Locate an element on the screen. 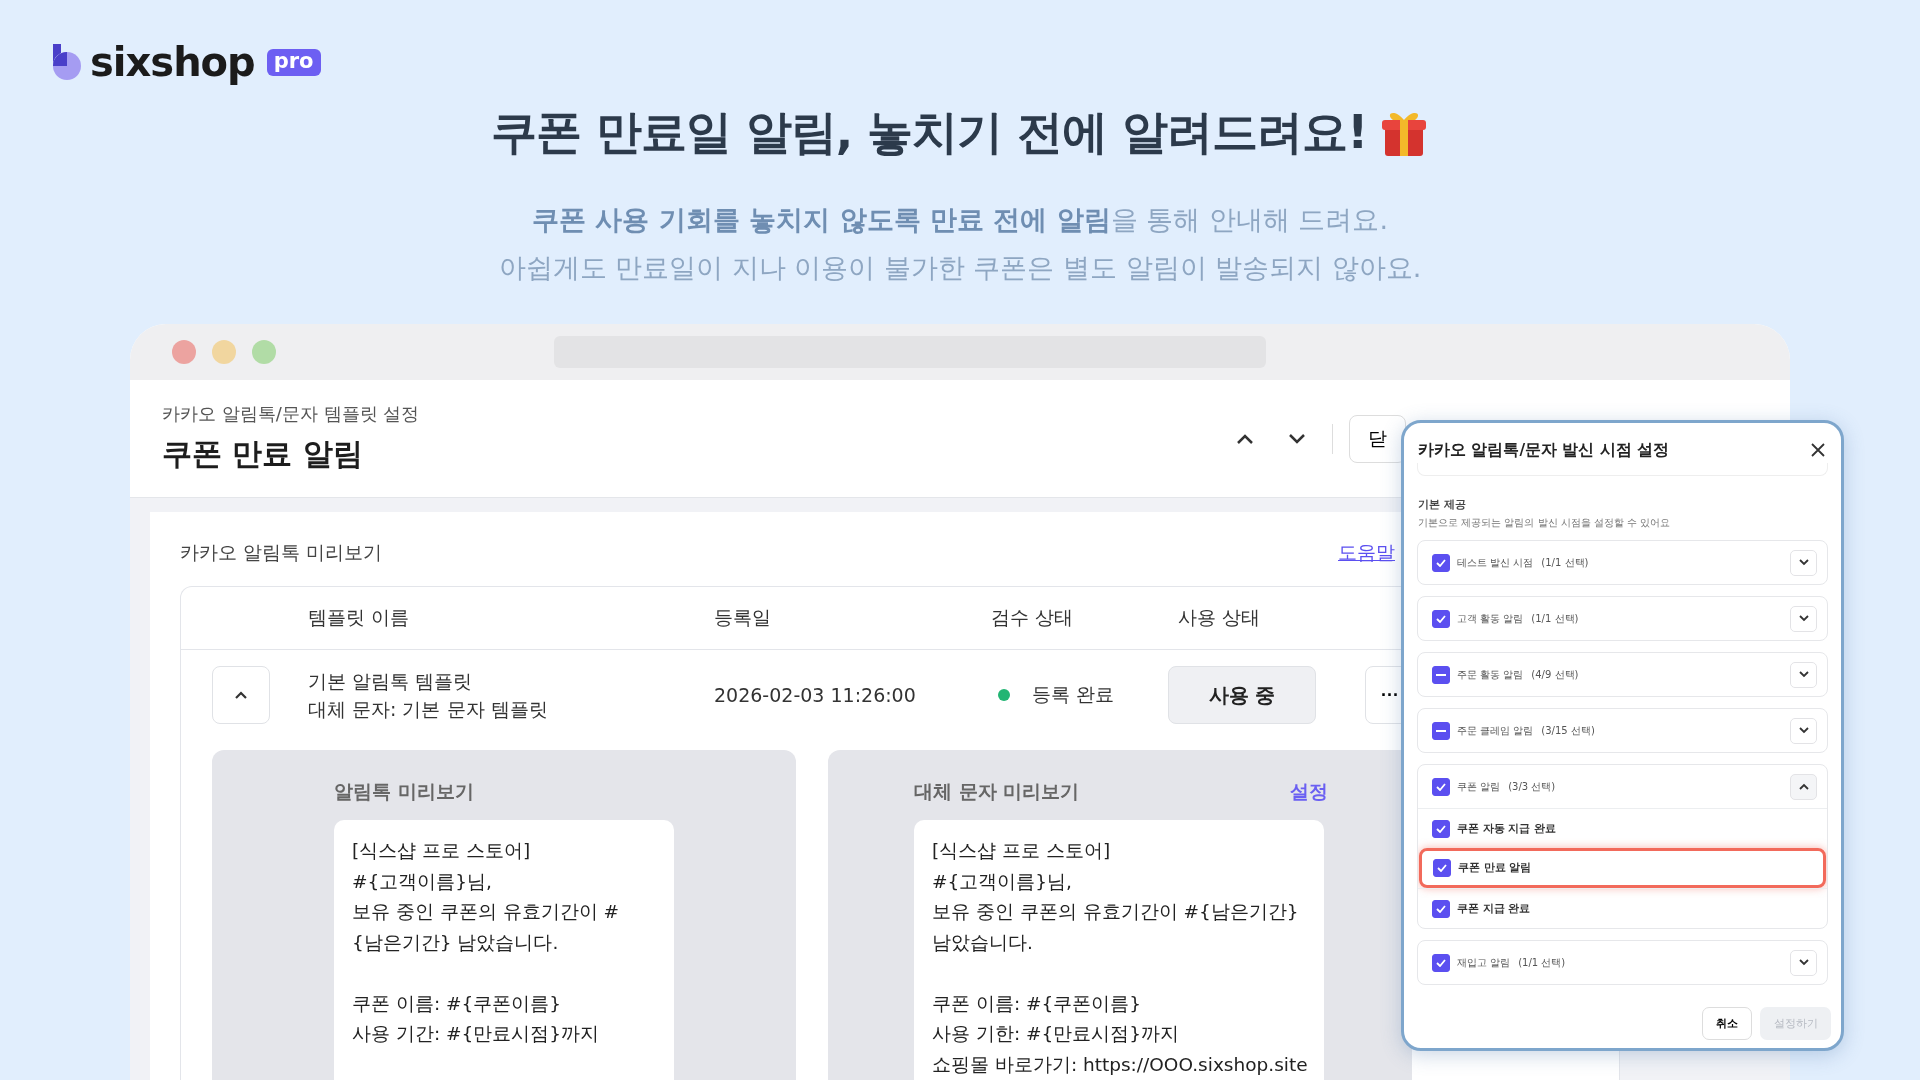 The image size is (1920, 1080). page-title: 쿠폰 만료 알림 is located at coordinates (263, 454).